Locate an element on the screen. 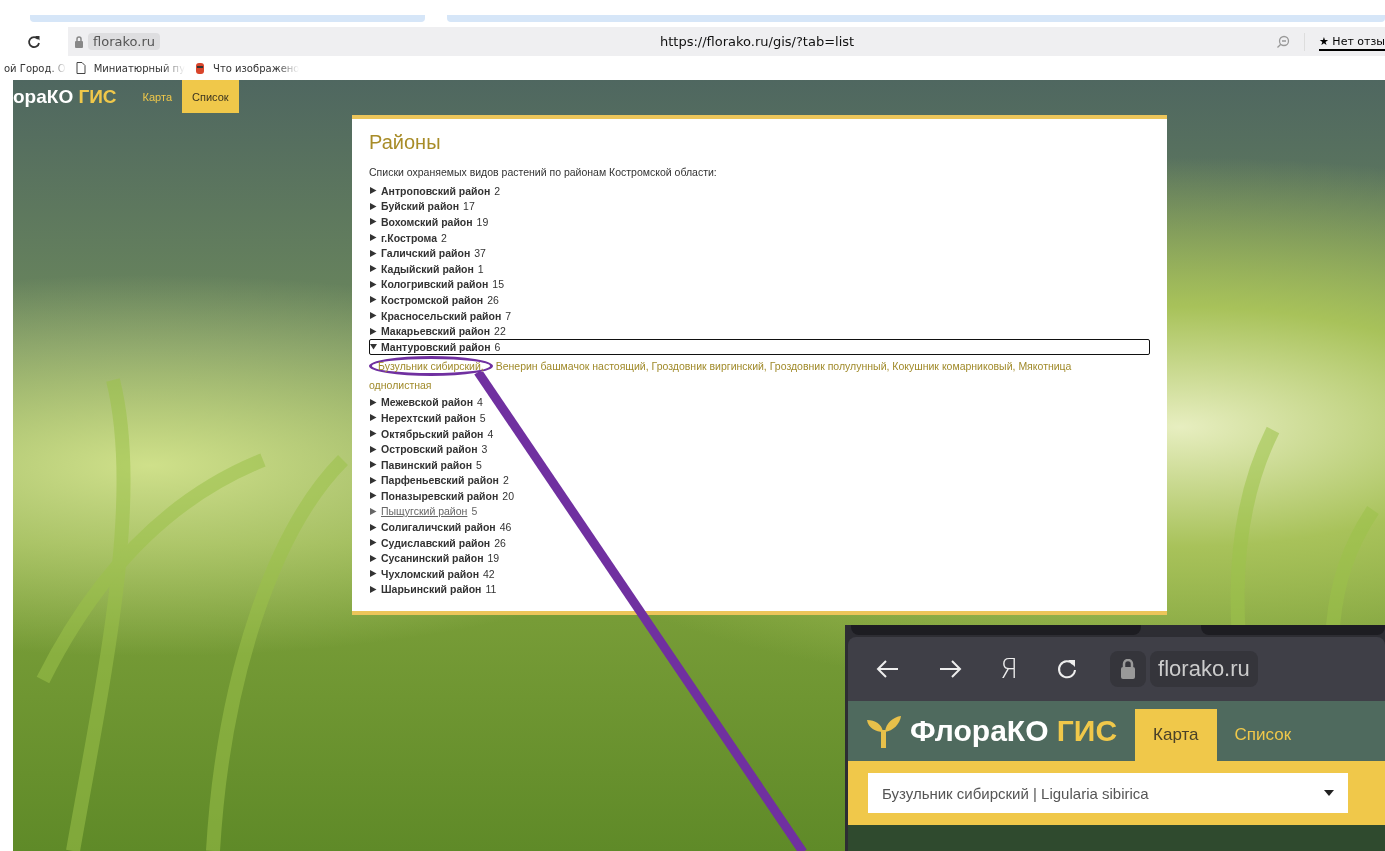  district-item: г.Кострома 2 is located at coordinates (759, 237).